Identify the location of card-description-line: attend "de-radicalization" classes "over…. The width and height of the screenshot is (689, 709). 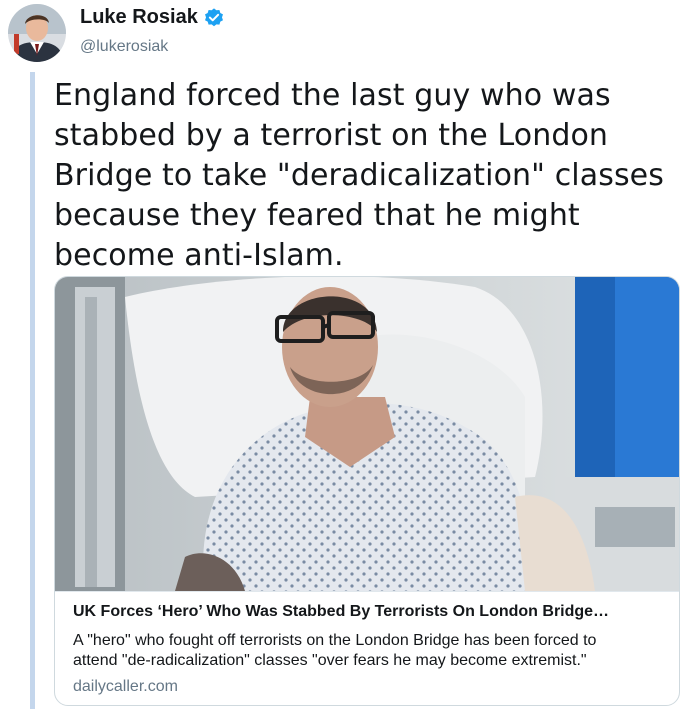
(330, 660).